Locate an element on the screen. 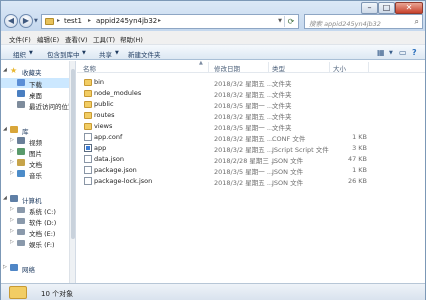  back-button: ◀ is located at coordinates (11, 21).